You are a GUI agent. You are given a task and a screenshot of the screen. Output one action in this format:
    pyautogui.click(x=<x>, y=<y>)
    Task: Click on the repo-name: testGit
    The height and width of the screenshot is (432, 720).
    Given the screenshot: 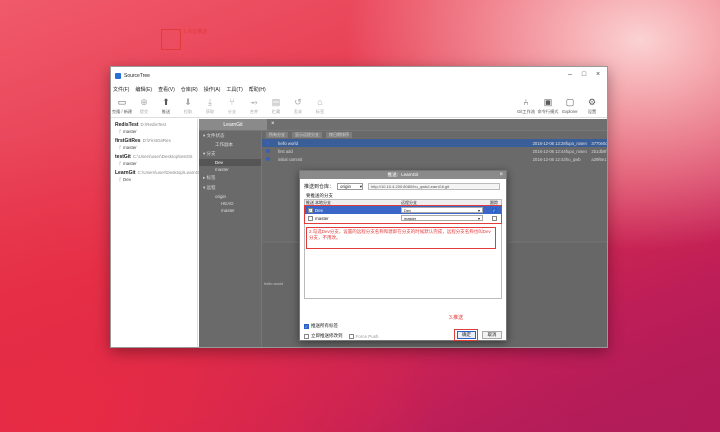 What is the action you would take?
    pyautogui.click(x=123, y=157)
    